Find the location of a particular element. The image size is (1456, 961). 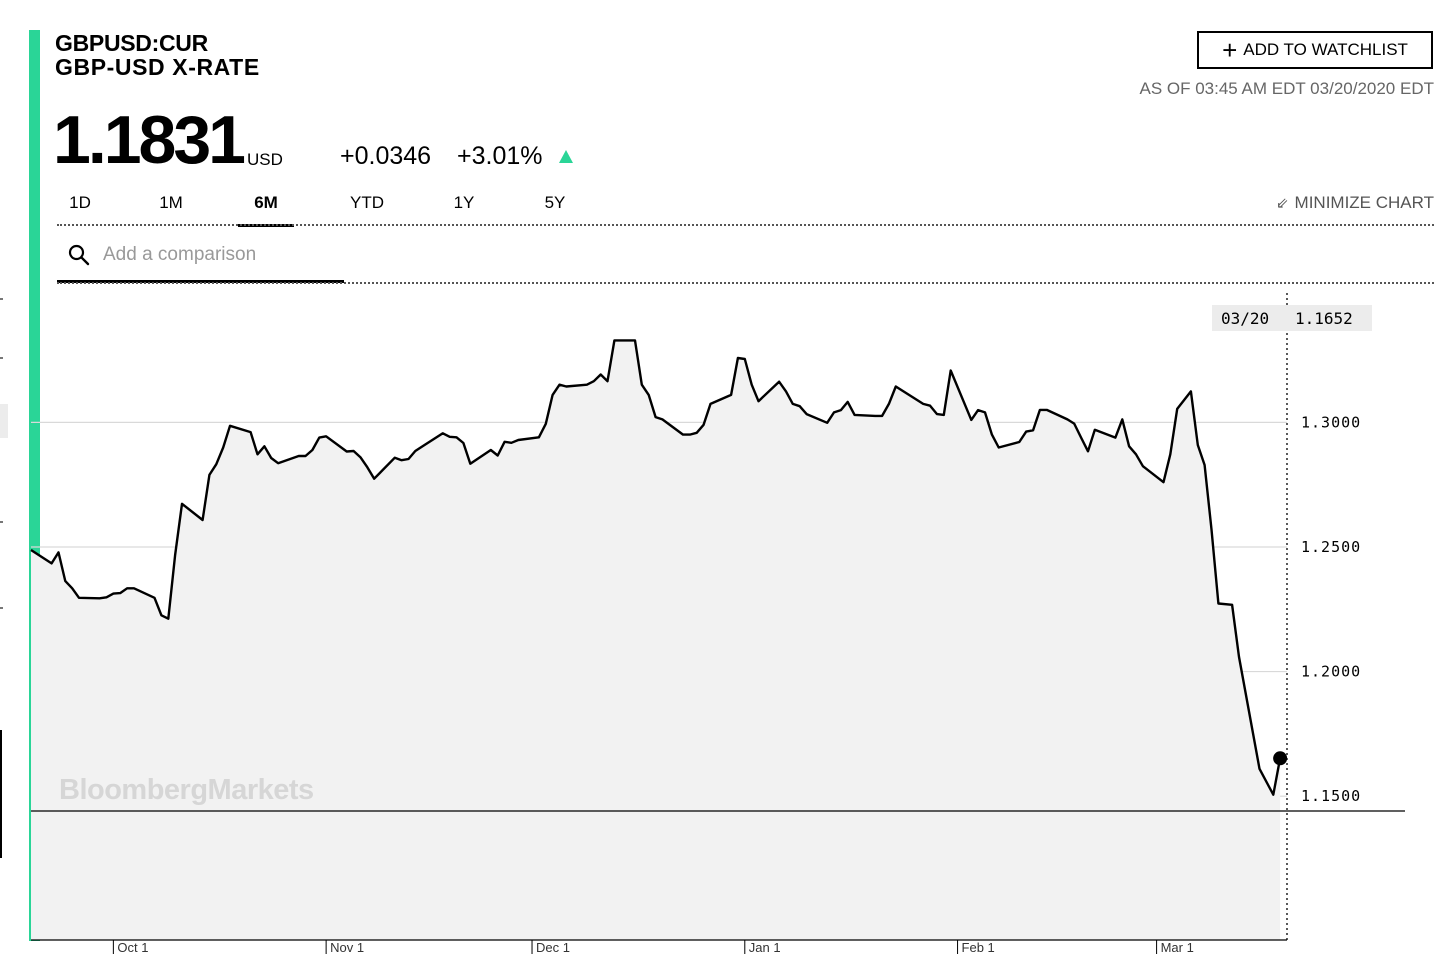

y-tick-label: 1.3000 is located at coordinates (1331, 422).